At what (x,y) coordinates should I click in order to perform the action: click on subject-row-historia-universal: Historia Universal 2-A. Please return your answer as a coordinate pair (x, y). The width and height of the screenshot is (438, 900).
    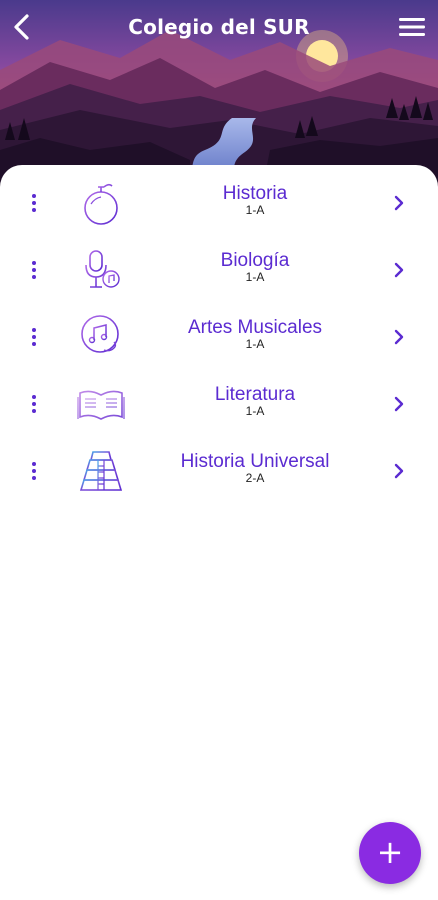
    Looking at the image, I should click on (219, 468).